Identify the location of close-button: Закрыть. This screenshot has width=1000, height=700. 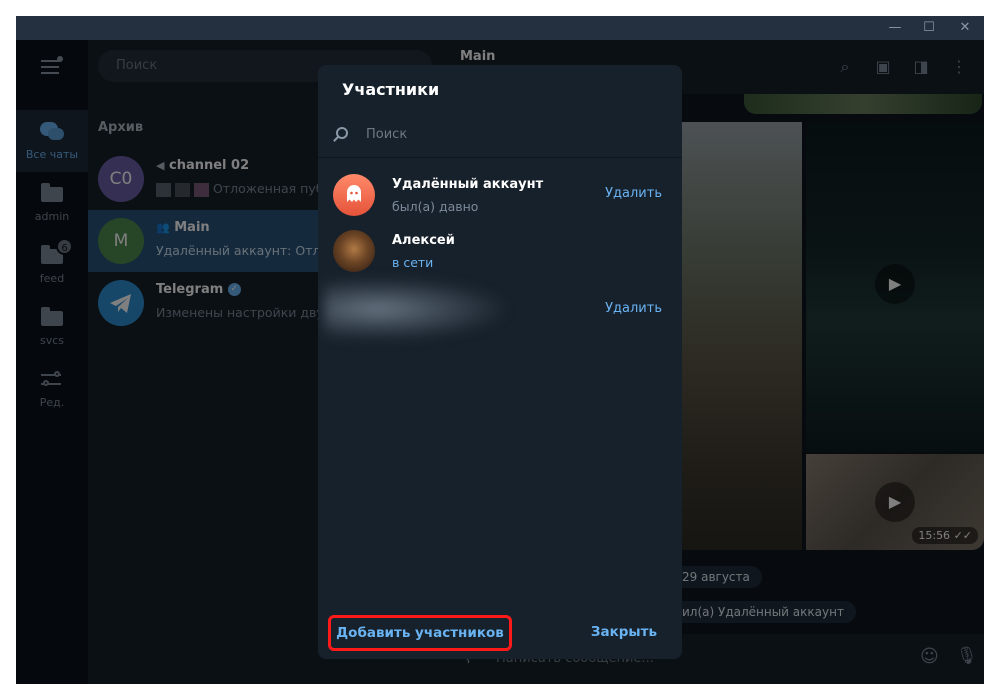
(624, 632).